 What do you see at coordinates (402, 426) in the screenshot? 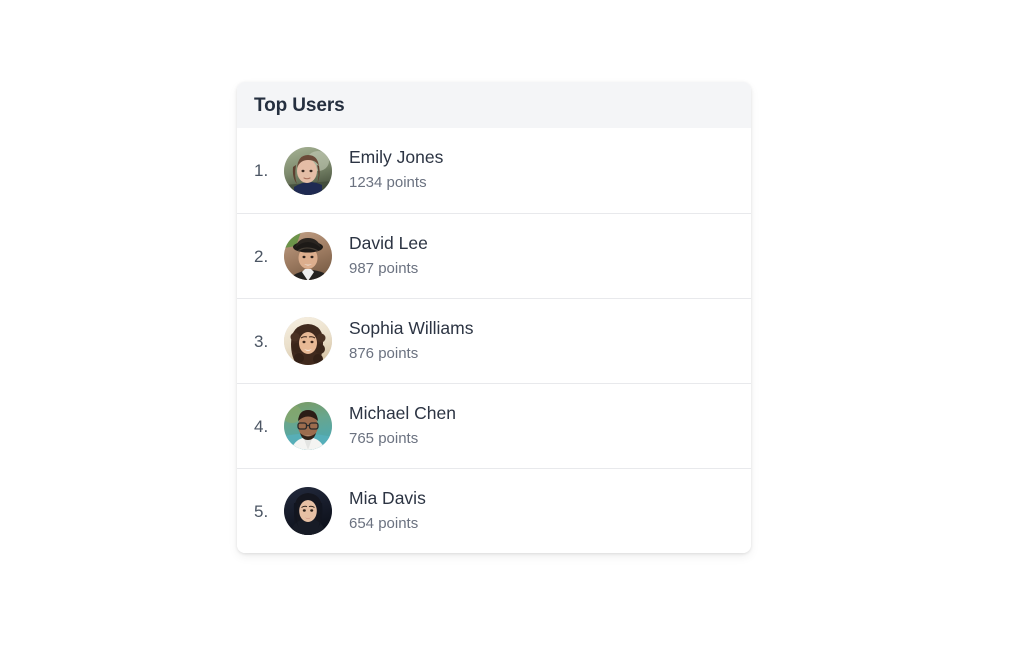
I see `user-meta: Michael Chen 765 points` at bounding box center [402, 426].